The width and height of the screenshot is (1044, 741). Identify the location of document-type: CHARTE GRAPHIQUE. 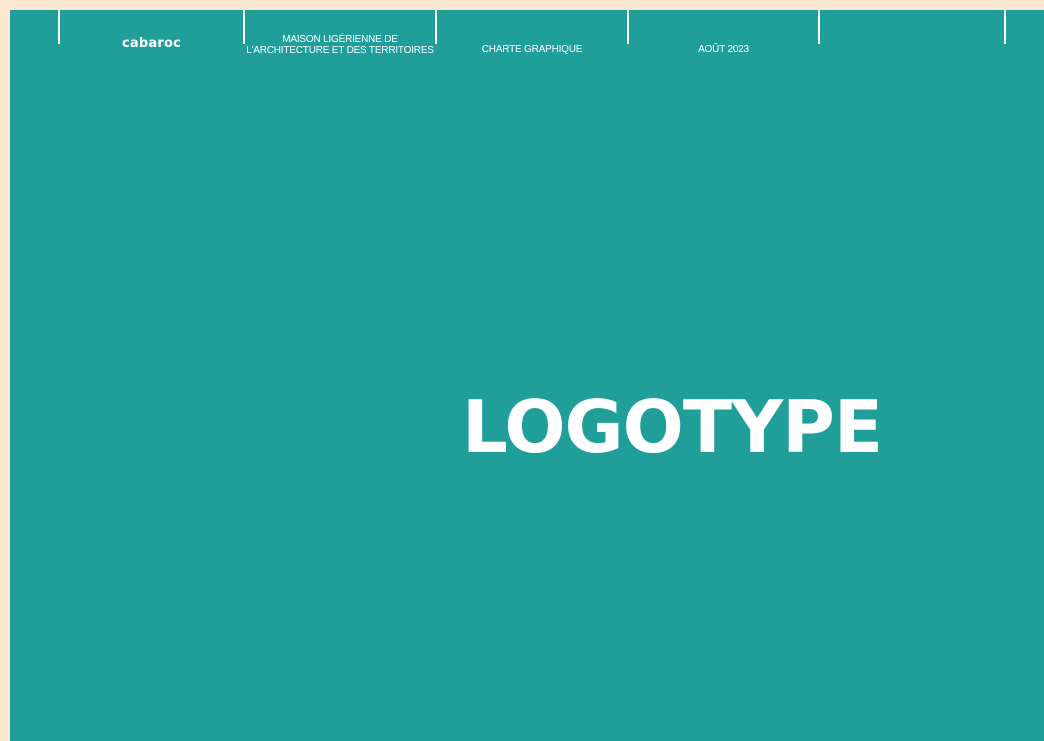
(532, 49).